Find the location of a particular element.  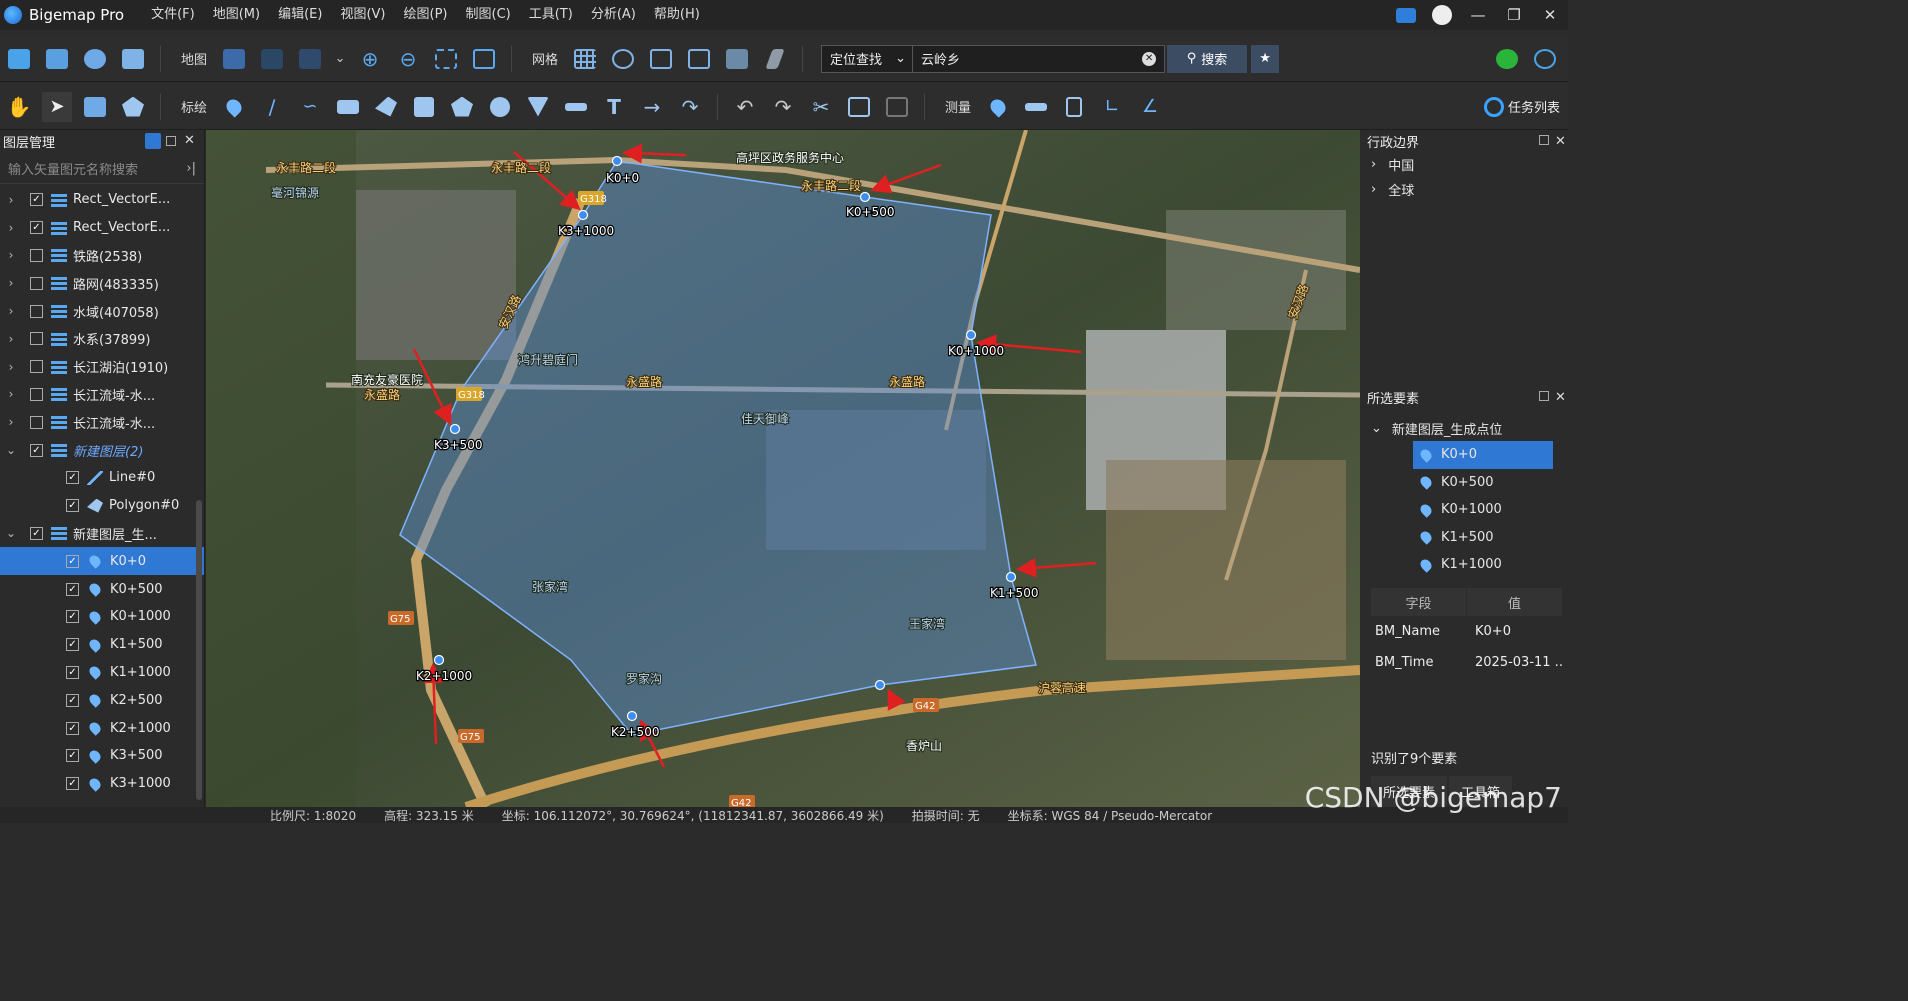

latlng-grid-button is located at coordinates (623, 59).